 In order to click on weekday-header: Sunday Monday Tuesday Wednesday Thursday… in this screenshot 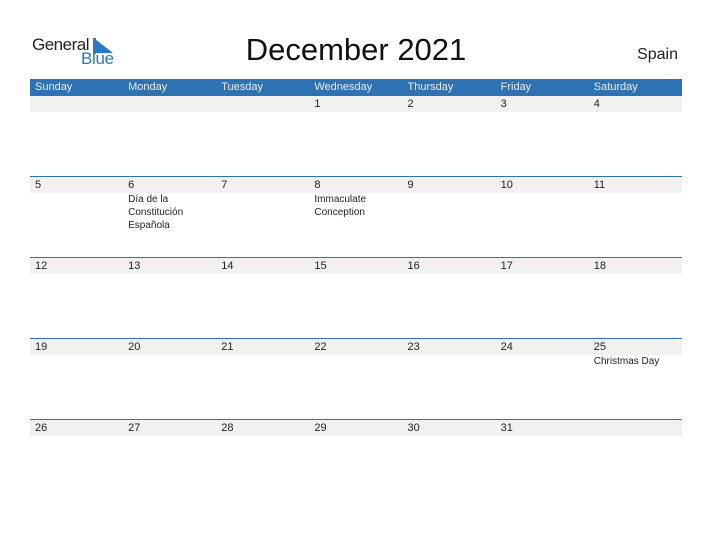, I will do `click(356, 87)`.